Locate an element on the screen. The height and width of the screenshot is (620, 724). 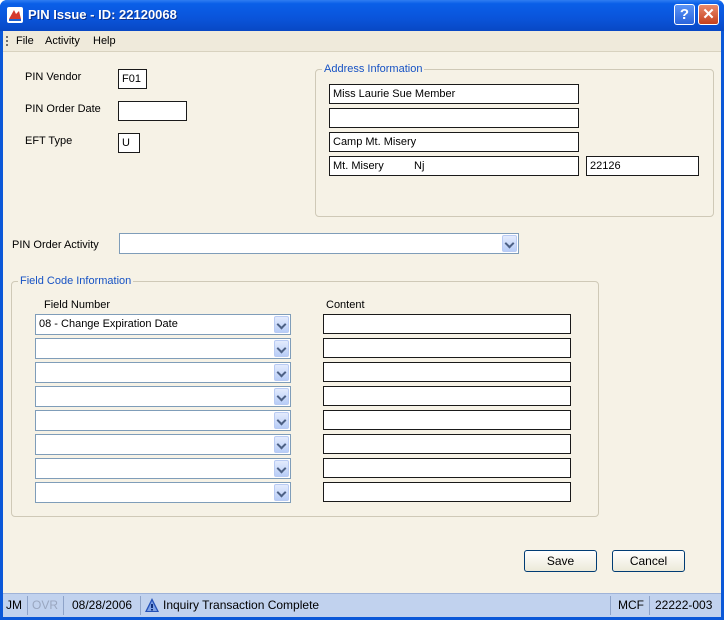
field-number-value: 08 - Change Expiration Date is located at coordinates (108, 324).